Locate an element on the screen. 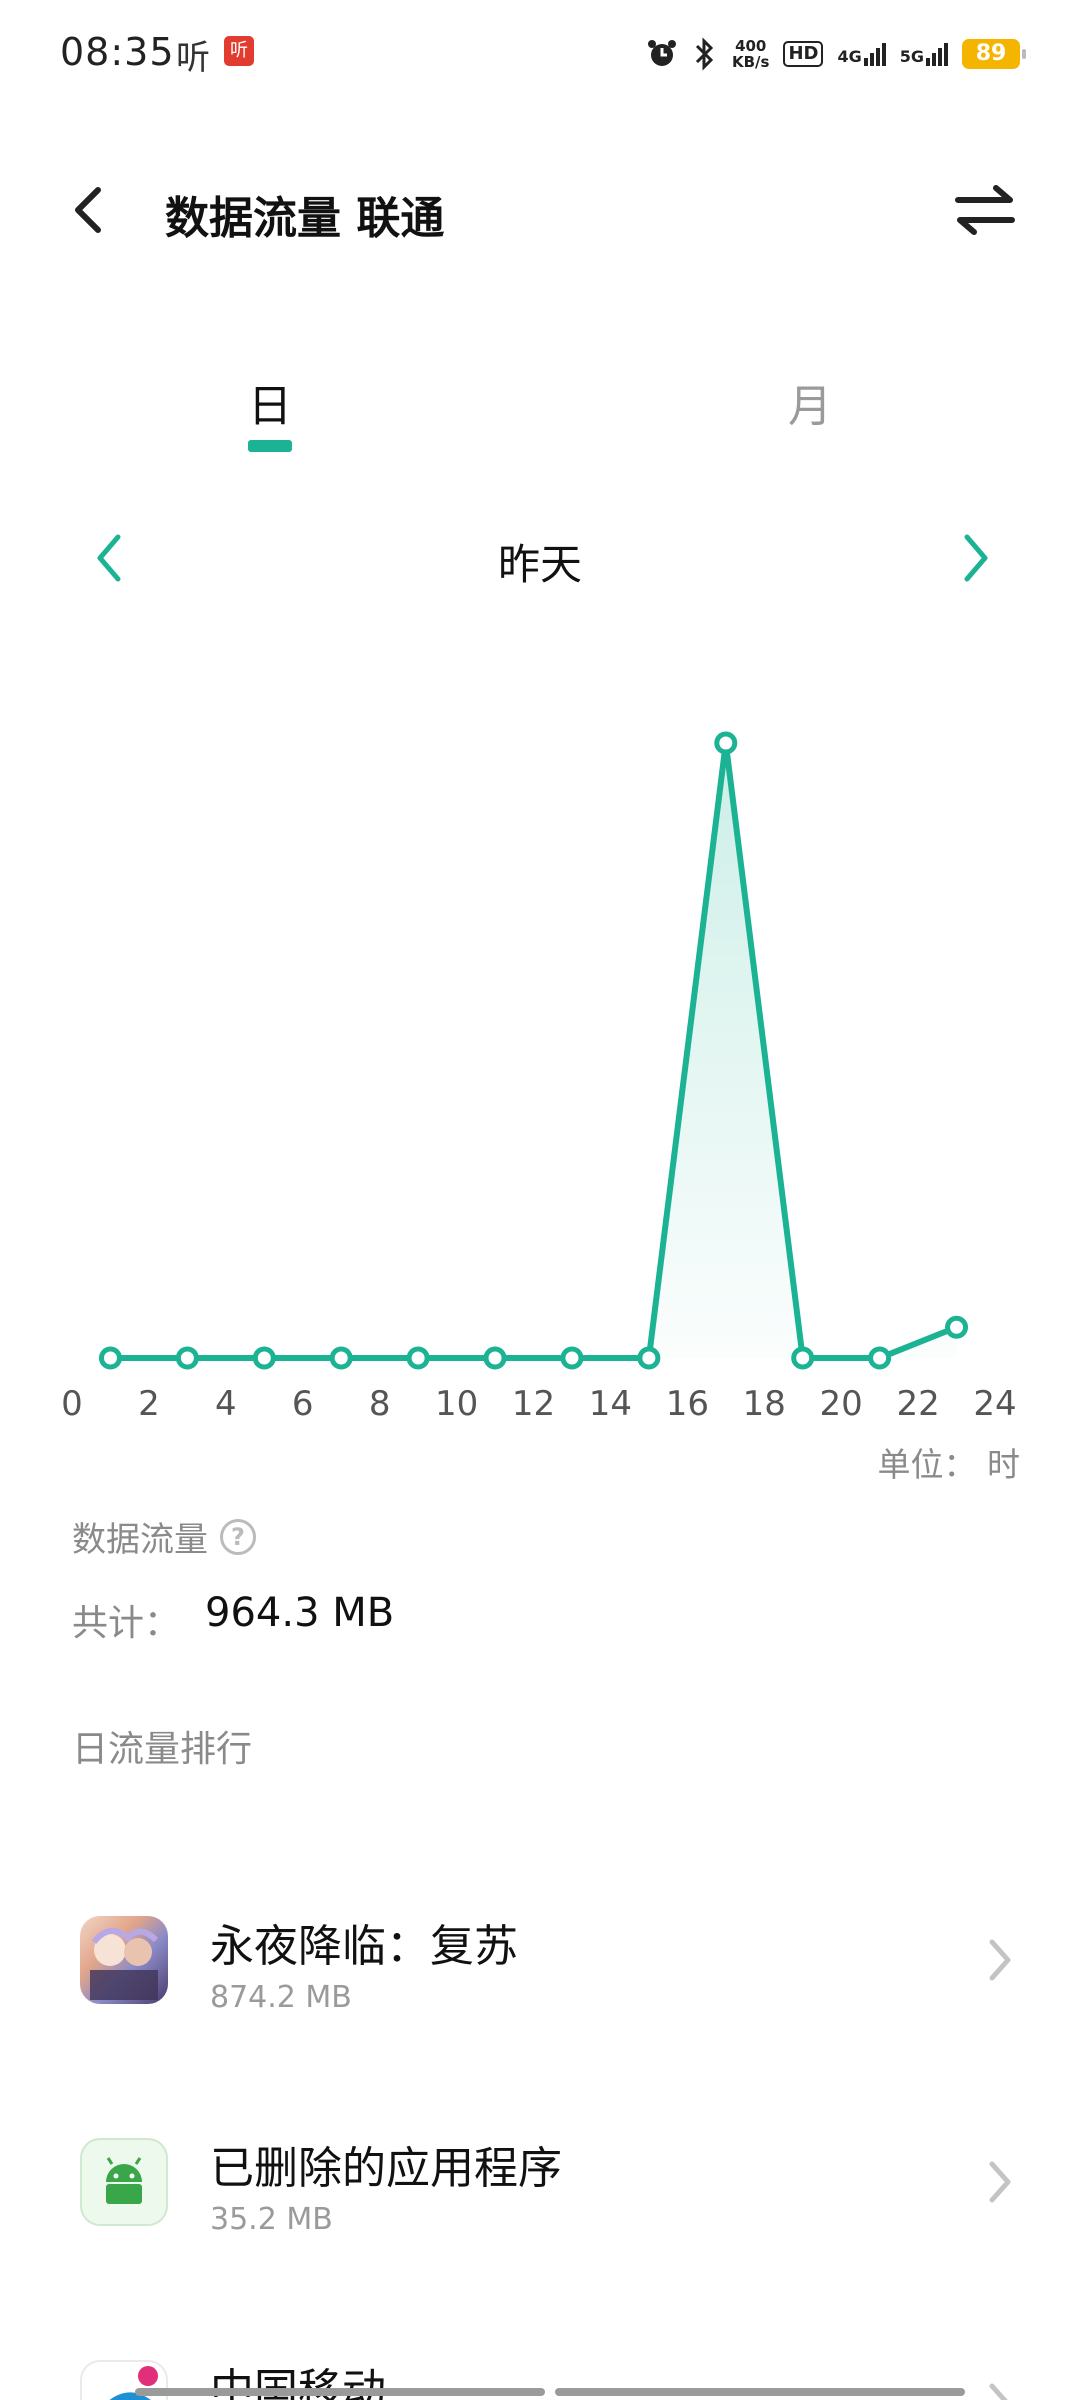 The height and width of the screenshot is (2400, 1080). app-name: 永夜降临：复苏 is located at coordinates (364, 1946).